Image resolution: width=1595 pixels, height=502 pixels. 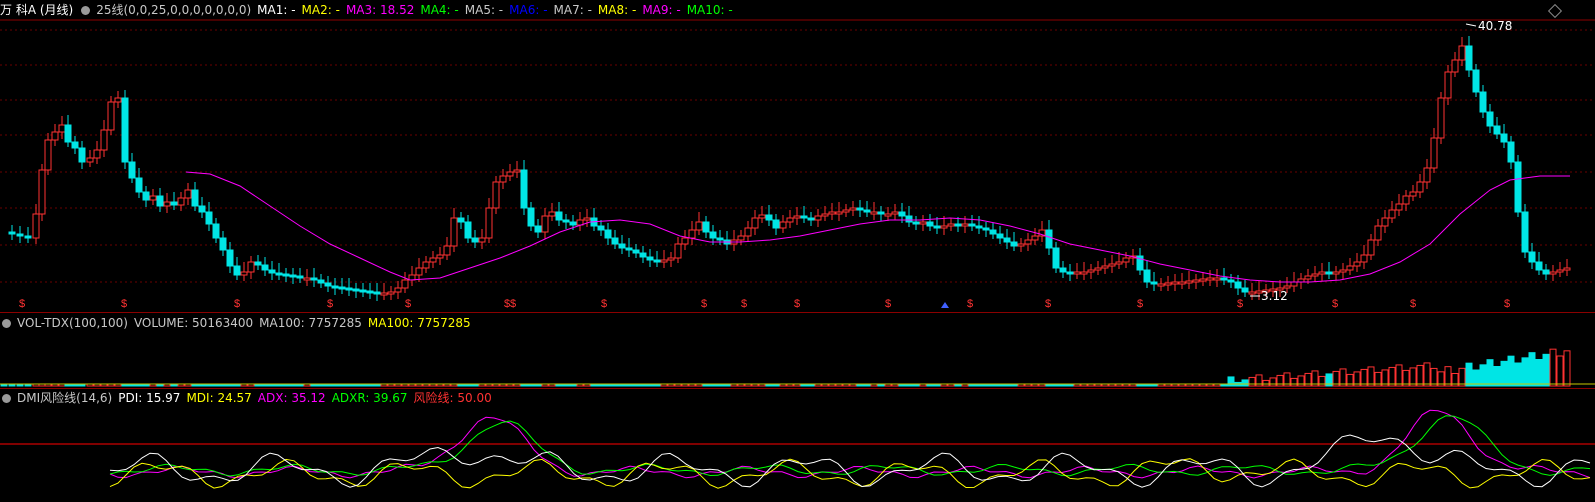 What do you see at coordinates (380, 10) in the screenshot?
I see `ma-legend-item: MA3: 18.52` at bounding box center [380, 10].